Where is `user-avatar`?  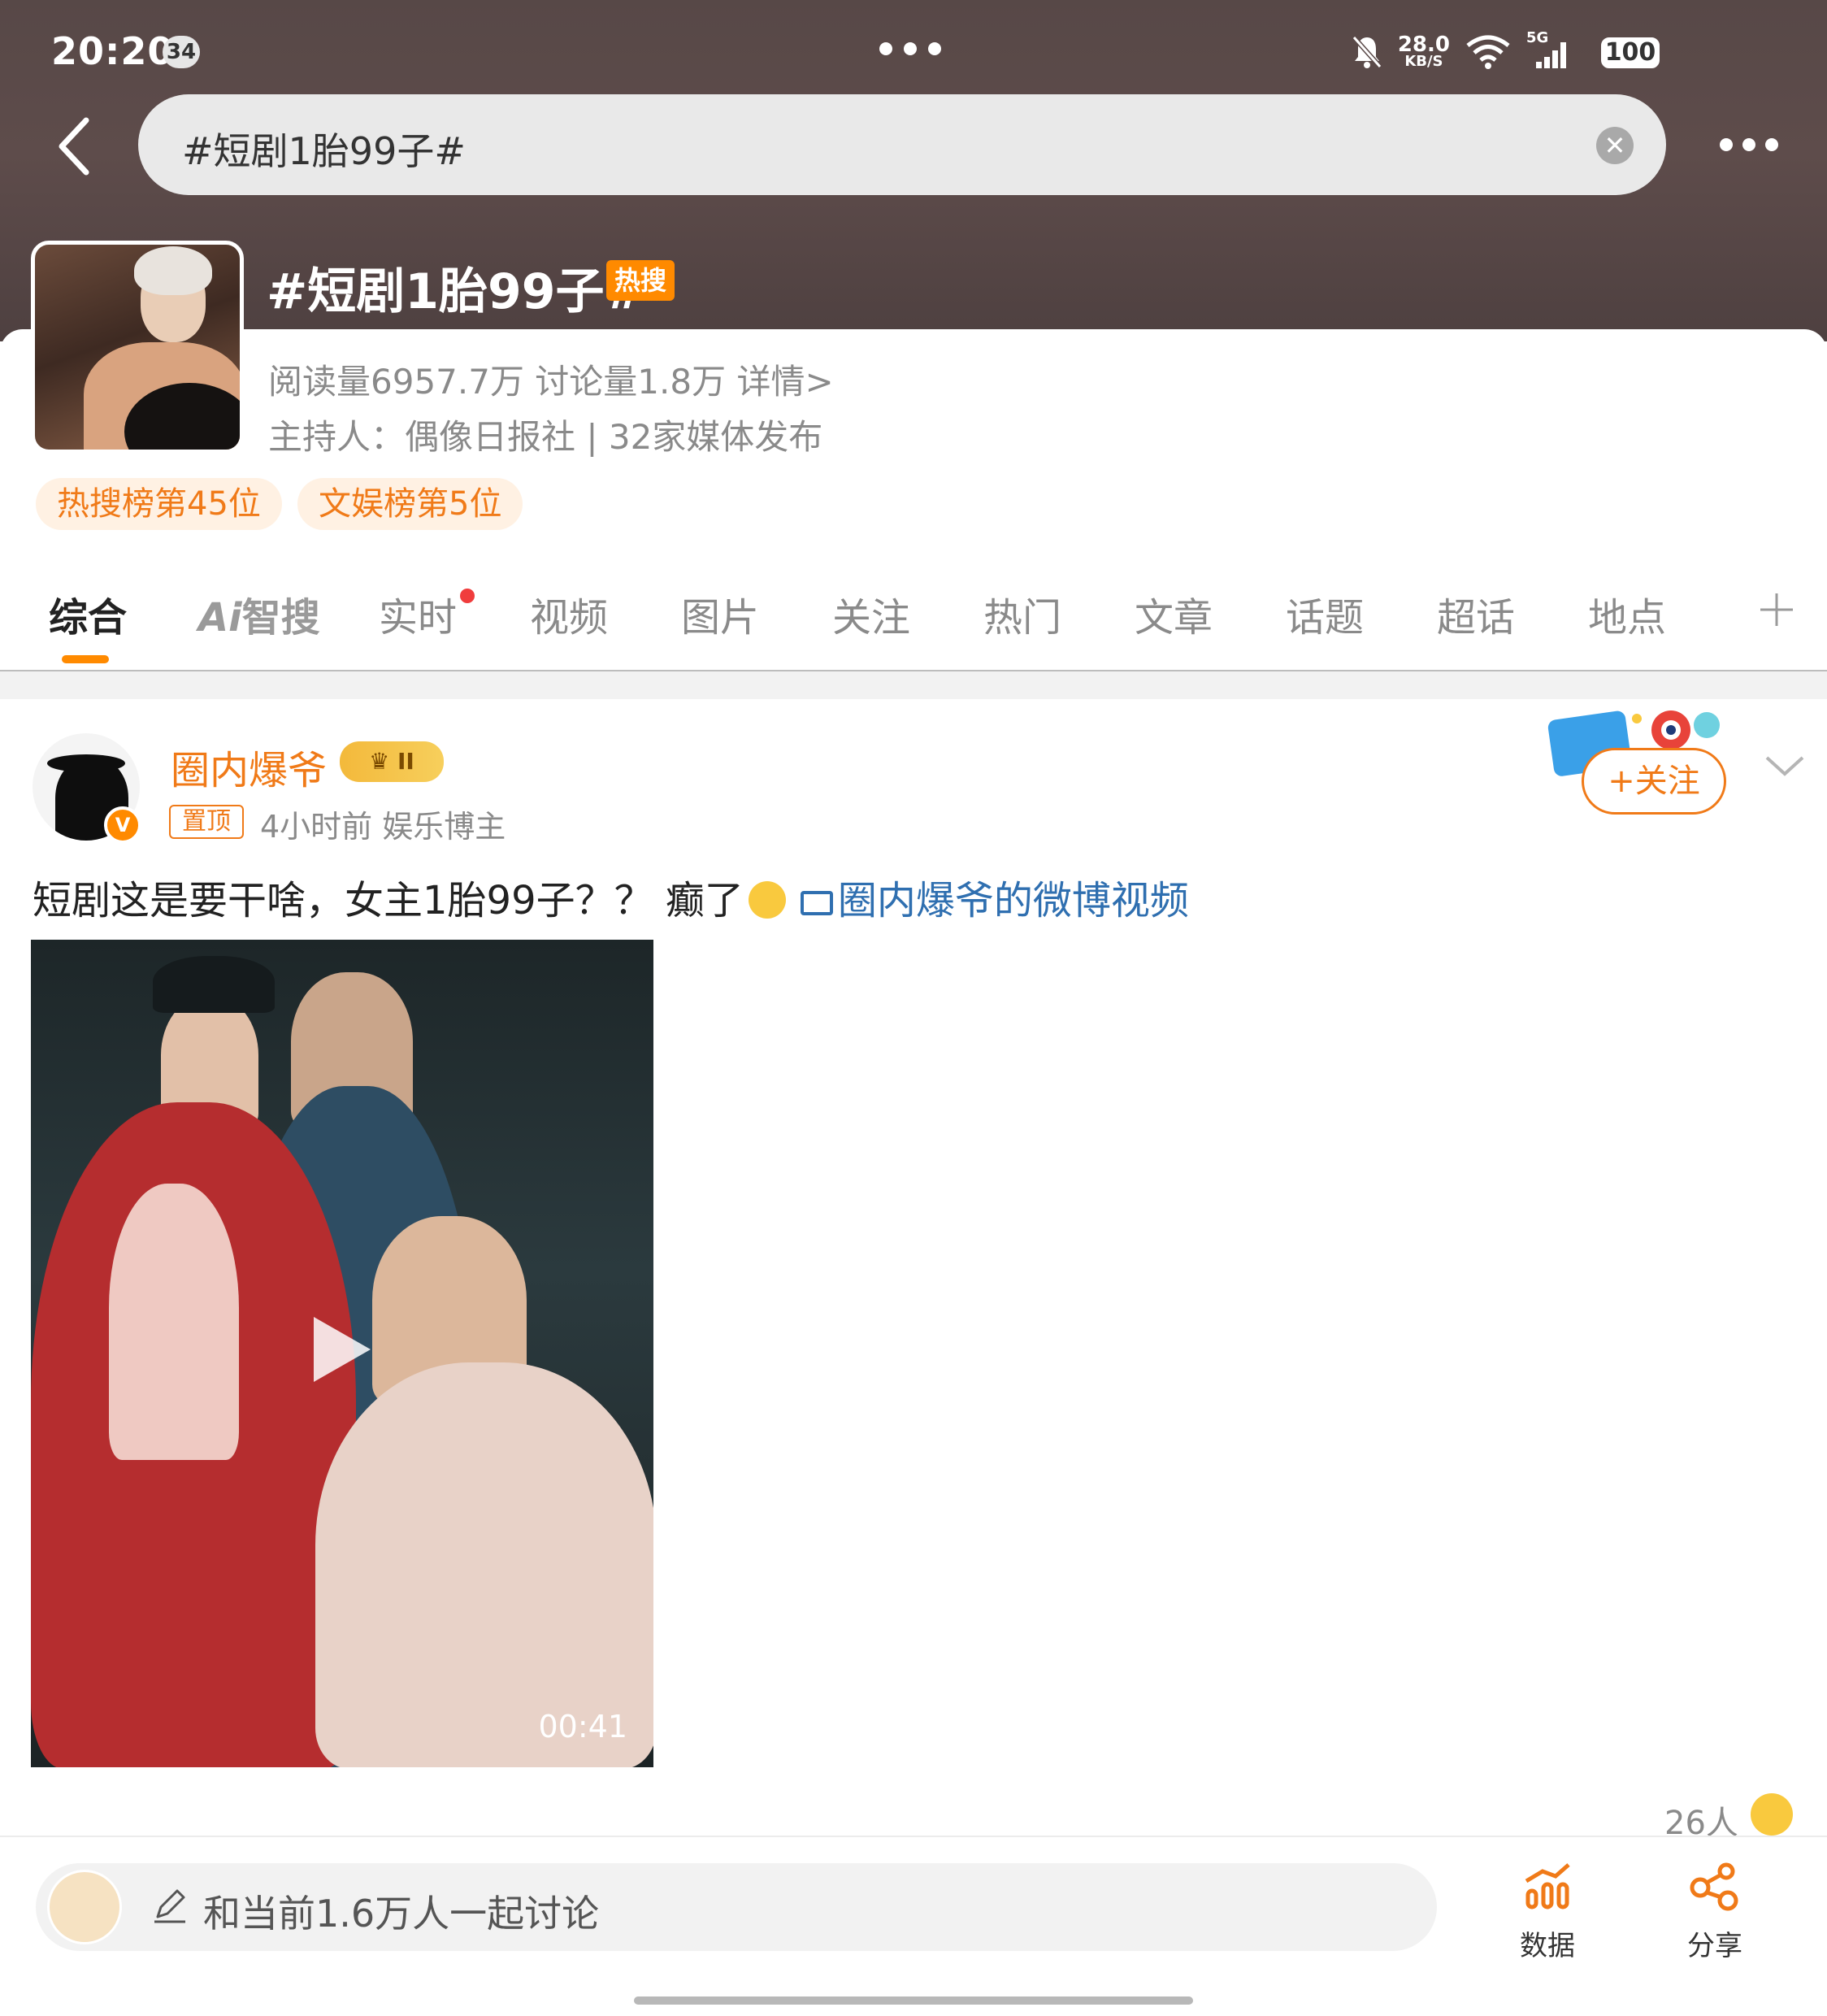
user-avatar is located at coordinates (84, 1907).